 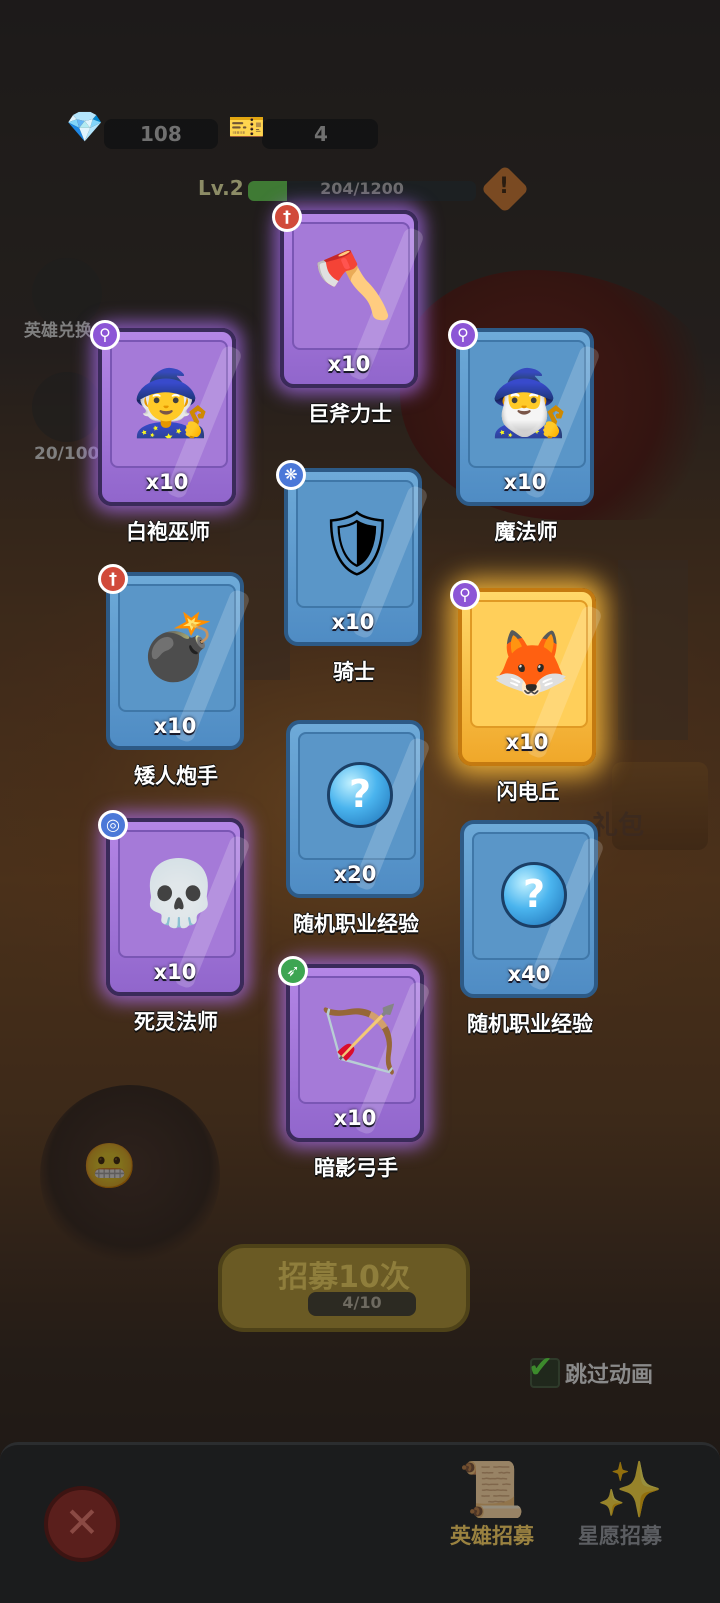 I want to click on scroll-ticket-icon: 📜, so click(x=492, y=1489).